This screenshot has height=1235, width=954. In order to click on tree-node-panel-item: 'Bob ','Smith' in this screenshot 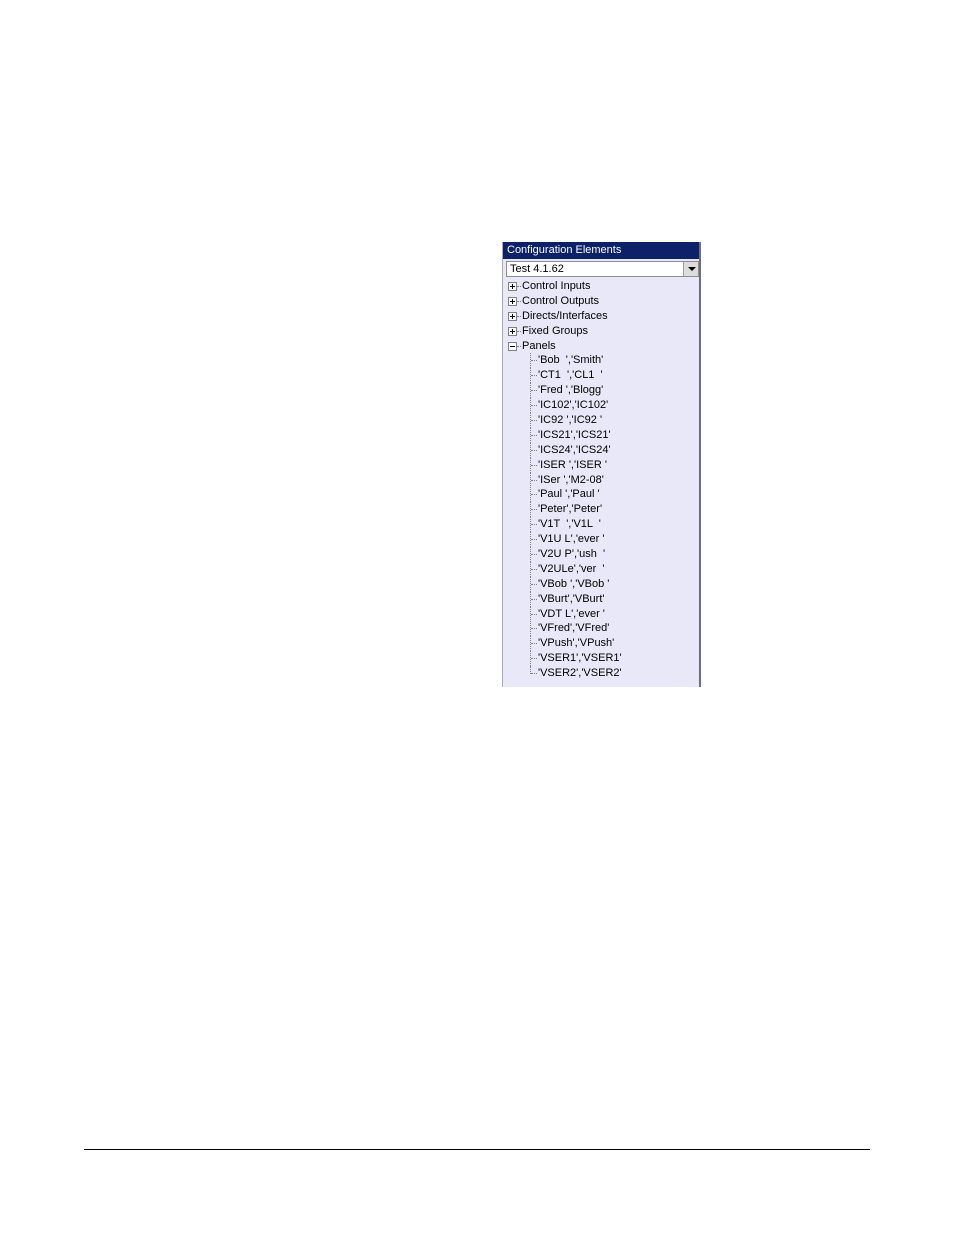, I will do `click(601, 361)`.